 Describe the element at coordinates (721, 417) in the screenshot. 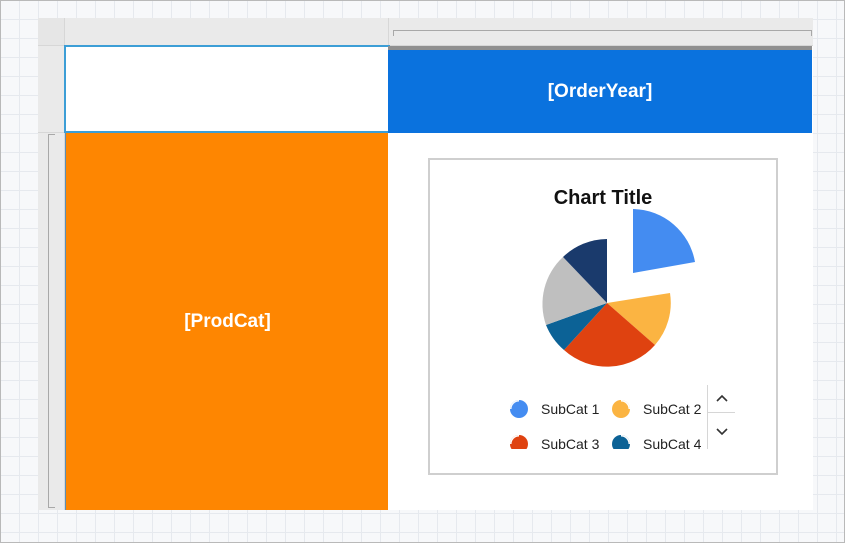

I see `legend-scrollbar` at that location.